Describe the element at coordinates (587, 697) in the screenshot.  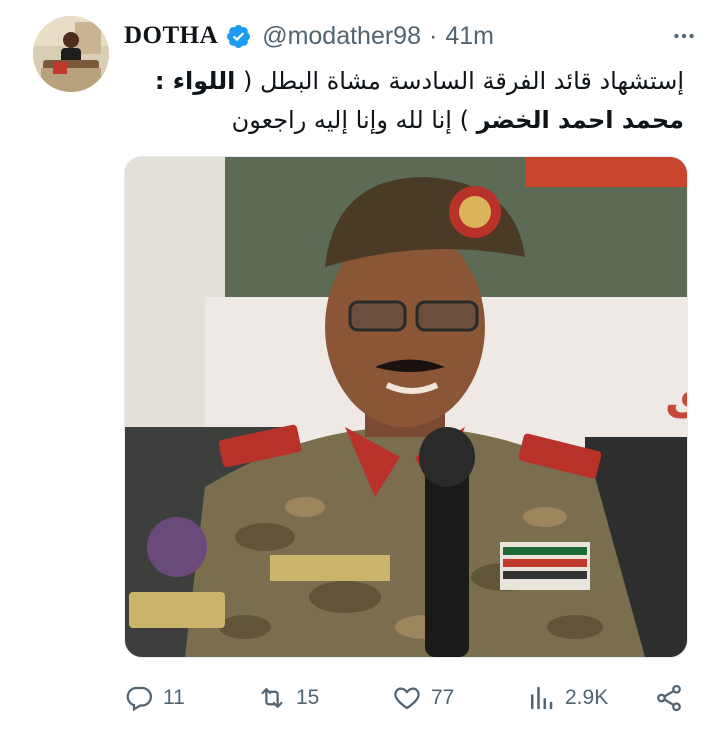
I see `views-count: 2.9K` at that location.